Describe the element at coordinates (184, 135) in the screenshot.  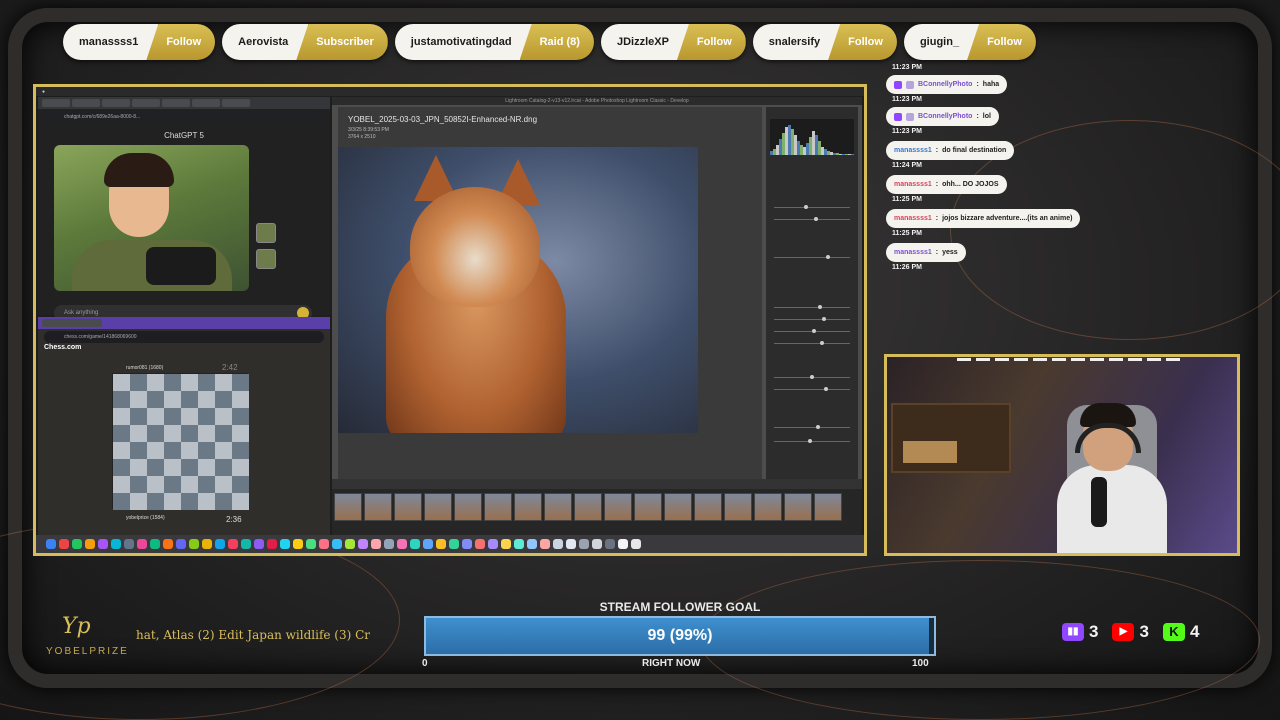
I see `chatgpt-model-selector: ChatGPT 5` at that location.